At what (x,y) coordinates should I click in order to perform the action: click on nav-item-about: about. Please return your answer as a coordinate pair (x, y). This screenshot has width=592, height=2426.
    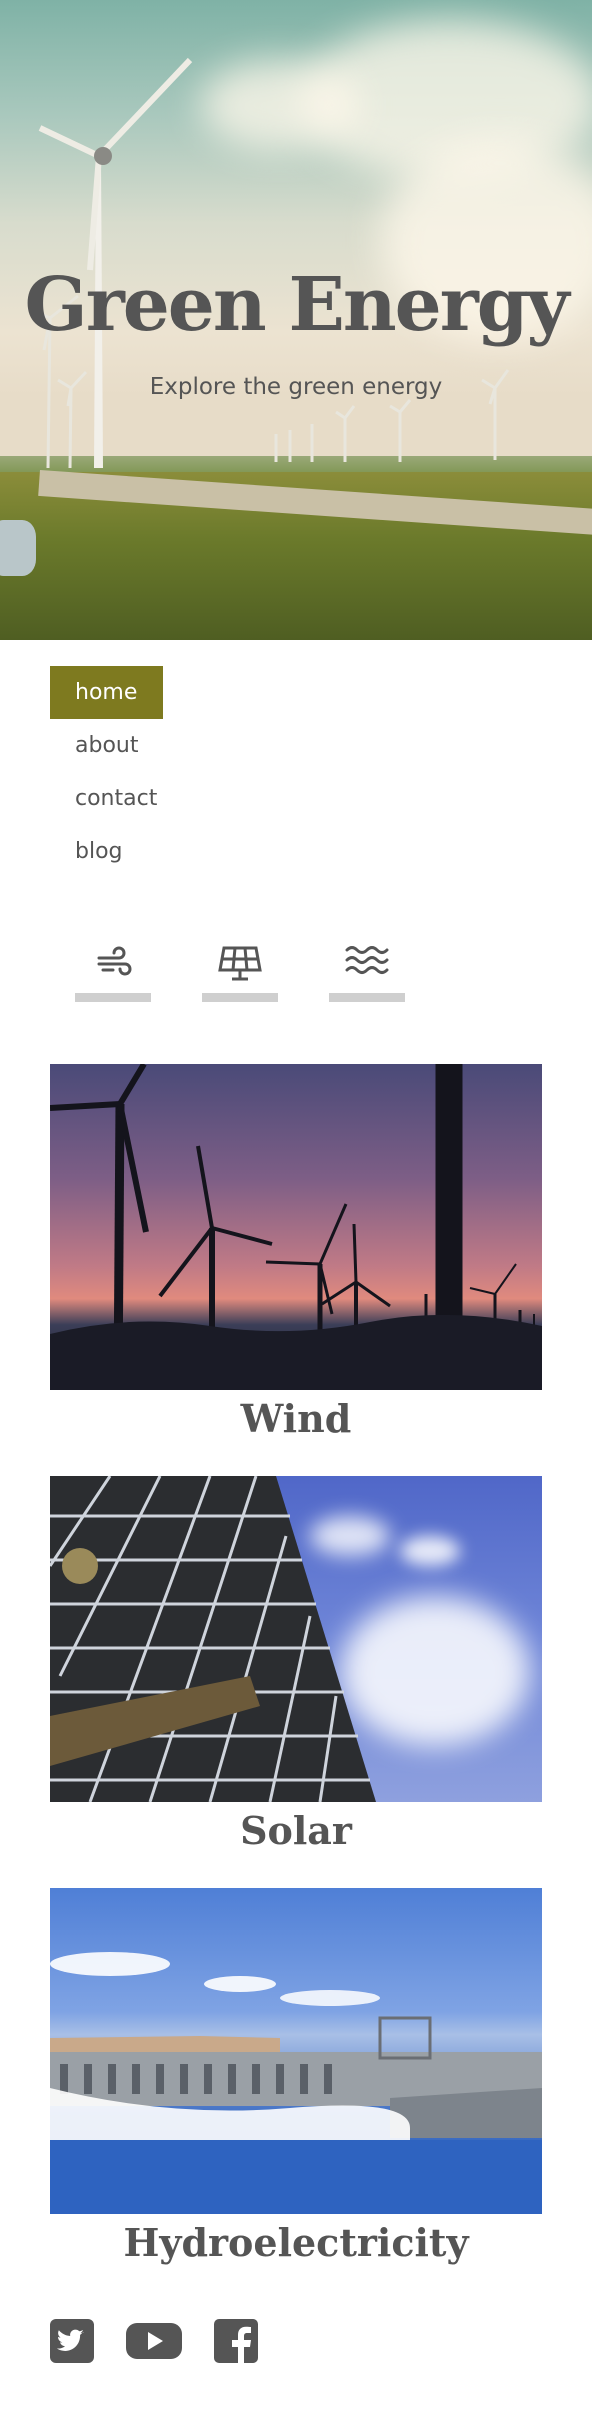
    Looking at the image, I should click on (200, 745).